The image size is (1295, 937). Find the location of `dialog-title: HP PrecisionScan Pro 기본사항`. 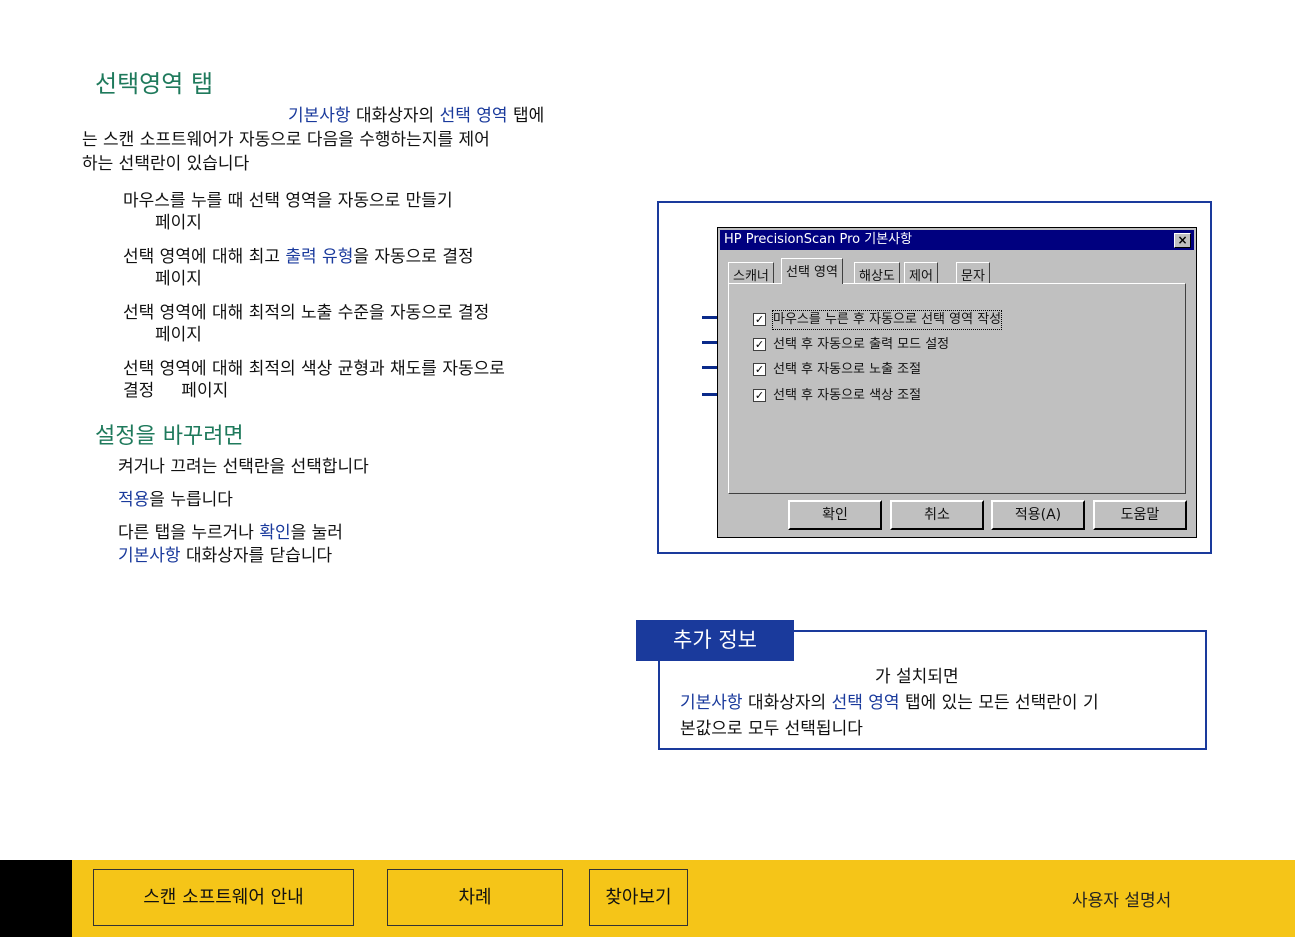

dialog-title: HP PrecisionScan Pro 기본사항 is located at coordinates (818, 239).